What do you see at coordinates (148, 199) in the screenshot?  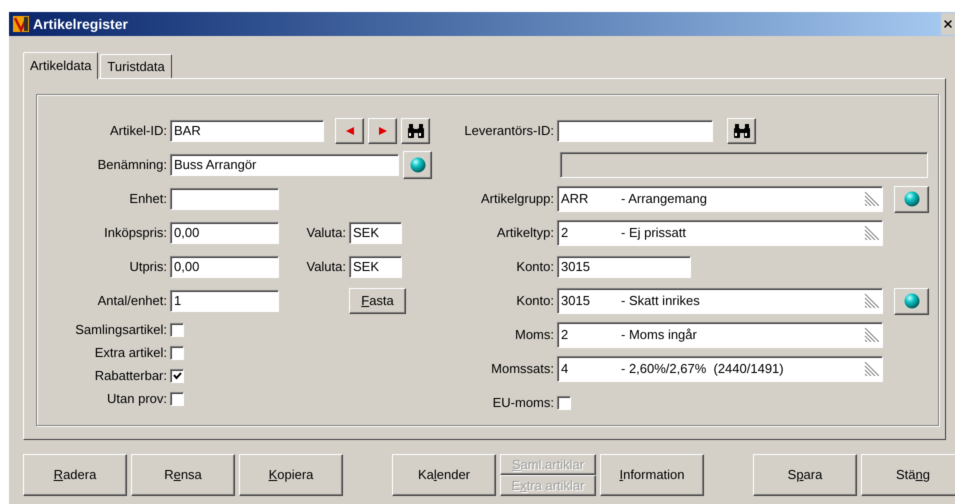 I see `field-label: Enhet:` at bounding box center [148, 199].